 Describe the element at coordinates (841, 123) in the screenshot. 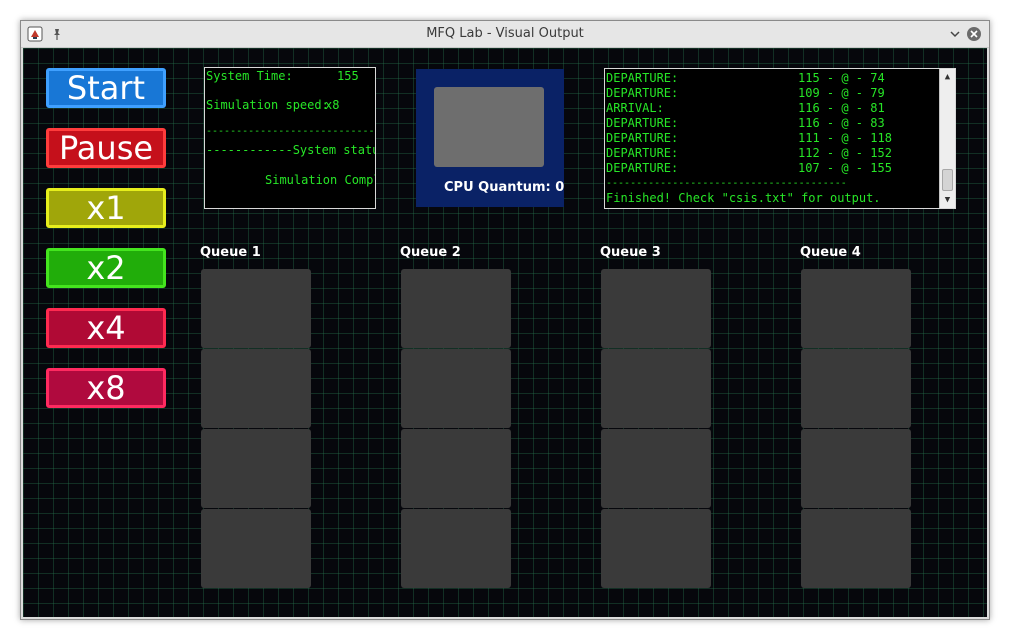

I see `log-detail: 116 - @ - 83` at that location.